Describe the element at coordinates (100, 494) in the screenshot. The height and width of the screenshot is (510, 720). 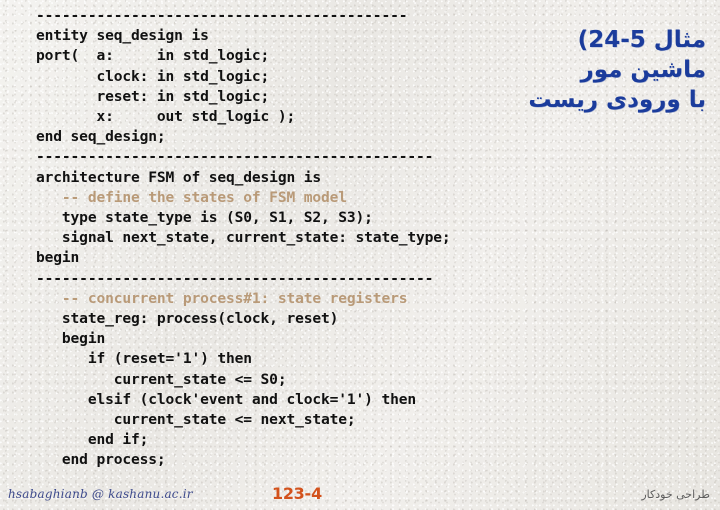
I see `footer-email-address: hsabaghianb @ kashanu.ac.ir` at that location.